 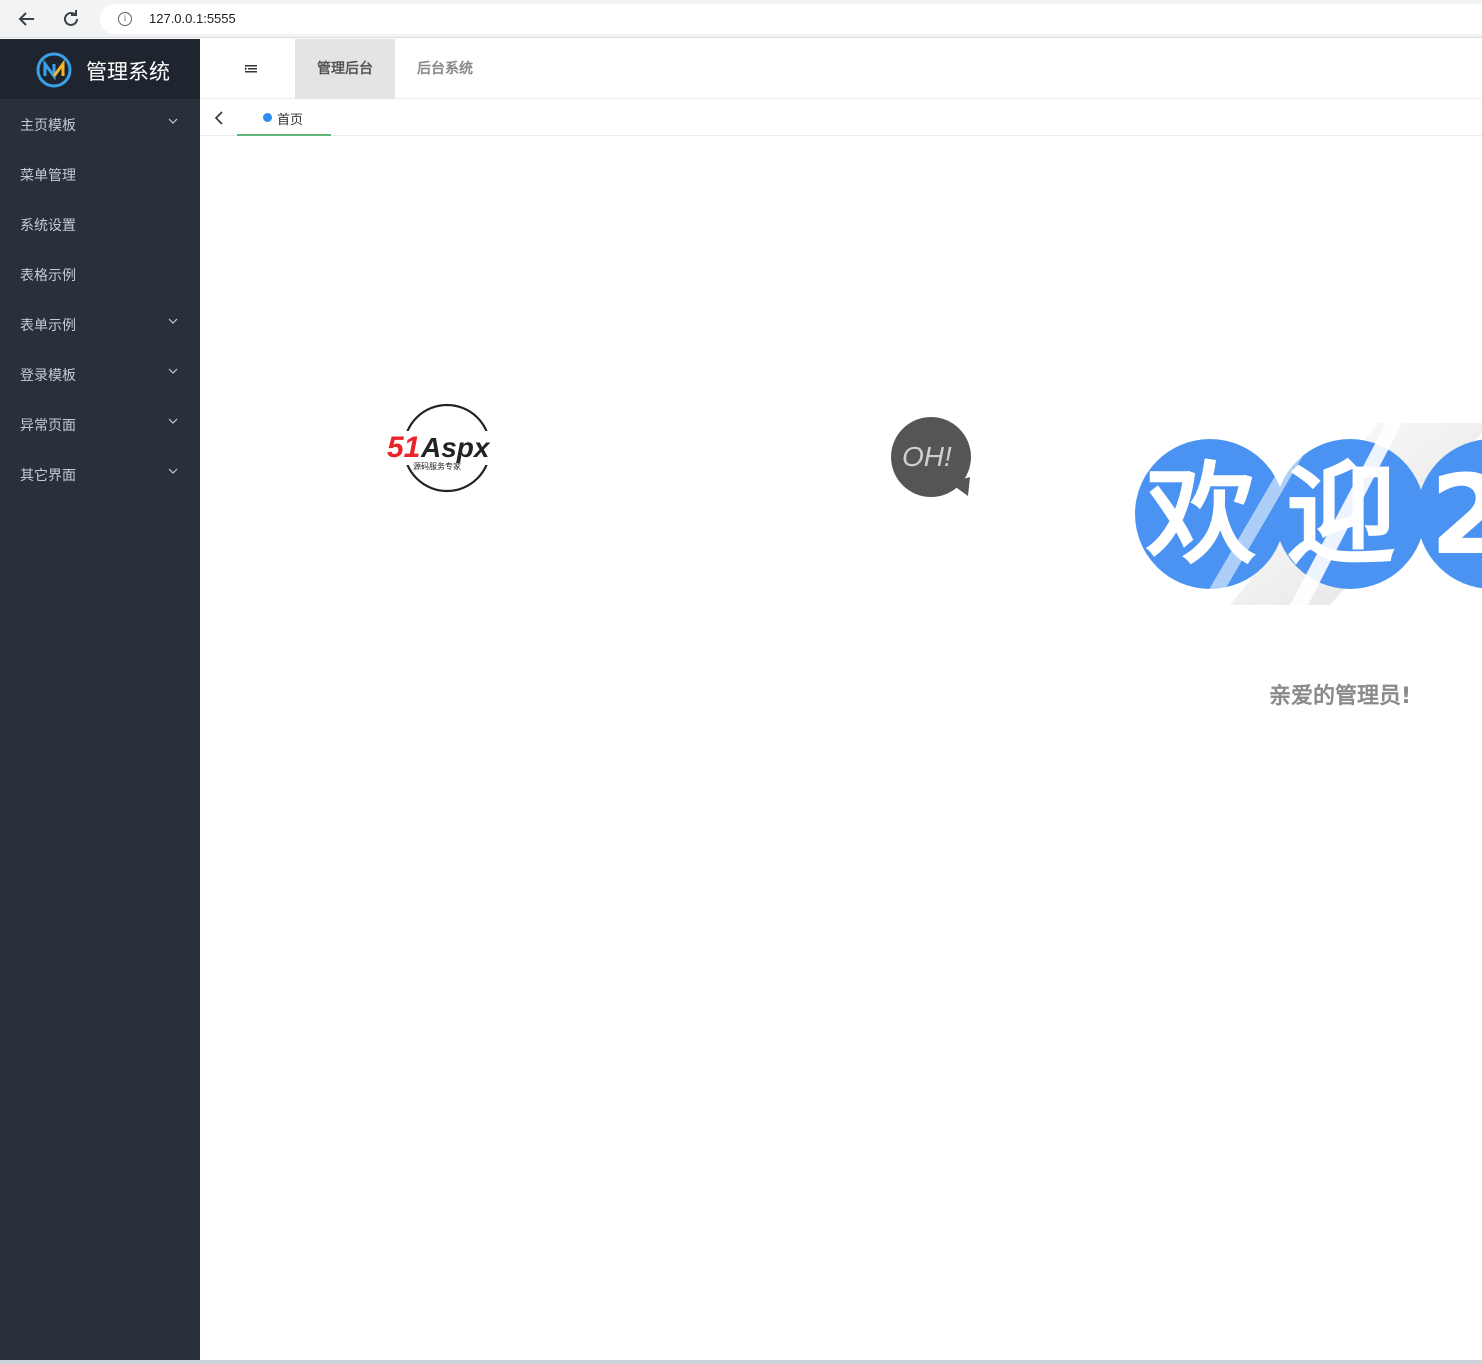 What do you see at coordinates (741, 1362) in the screenshot?
I see `bottom-border` at bounding box center [741, 1362].